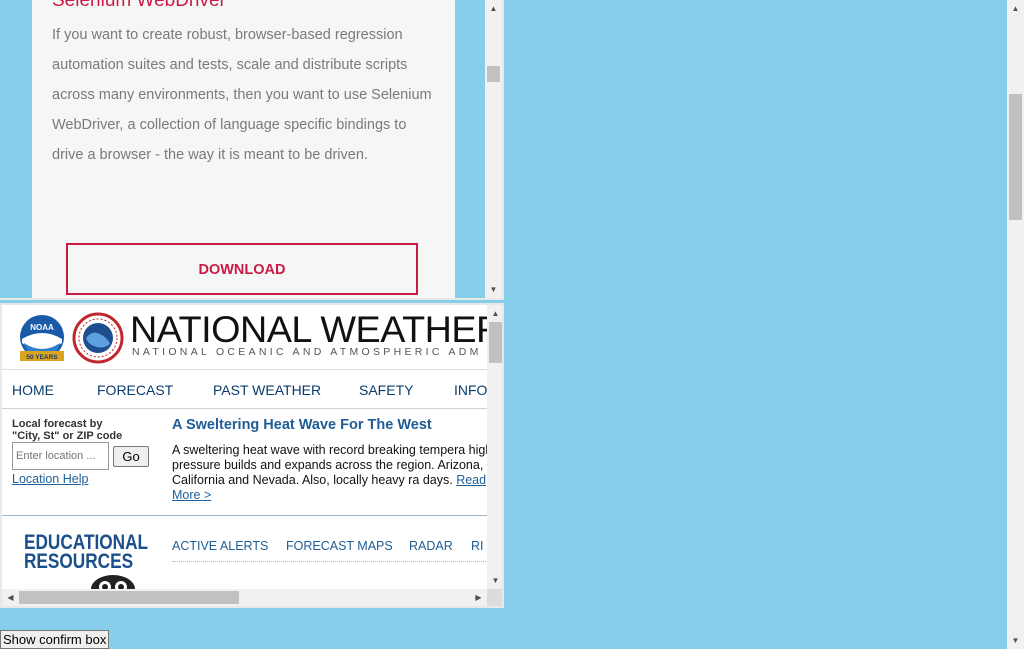  I want to click on news-headline: A Sweltering Heat Wave For The West, so click(302, 425).